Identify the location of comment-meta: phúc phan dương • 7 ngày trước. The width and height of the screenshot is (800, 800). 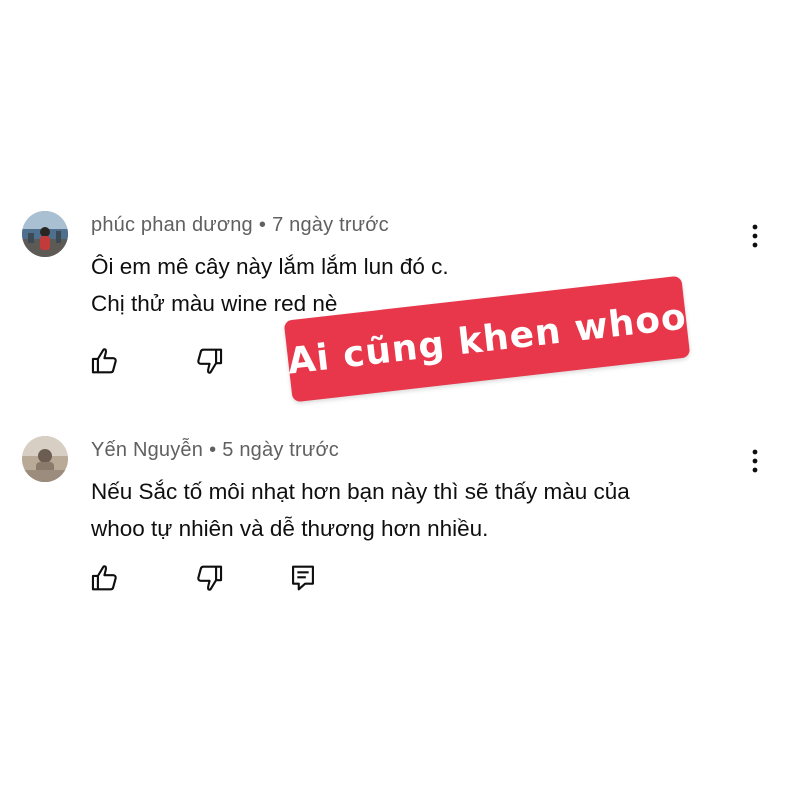
(240, 225).